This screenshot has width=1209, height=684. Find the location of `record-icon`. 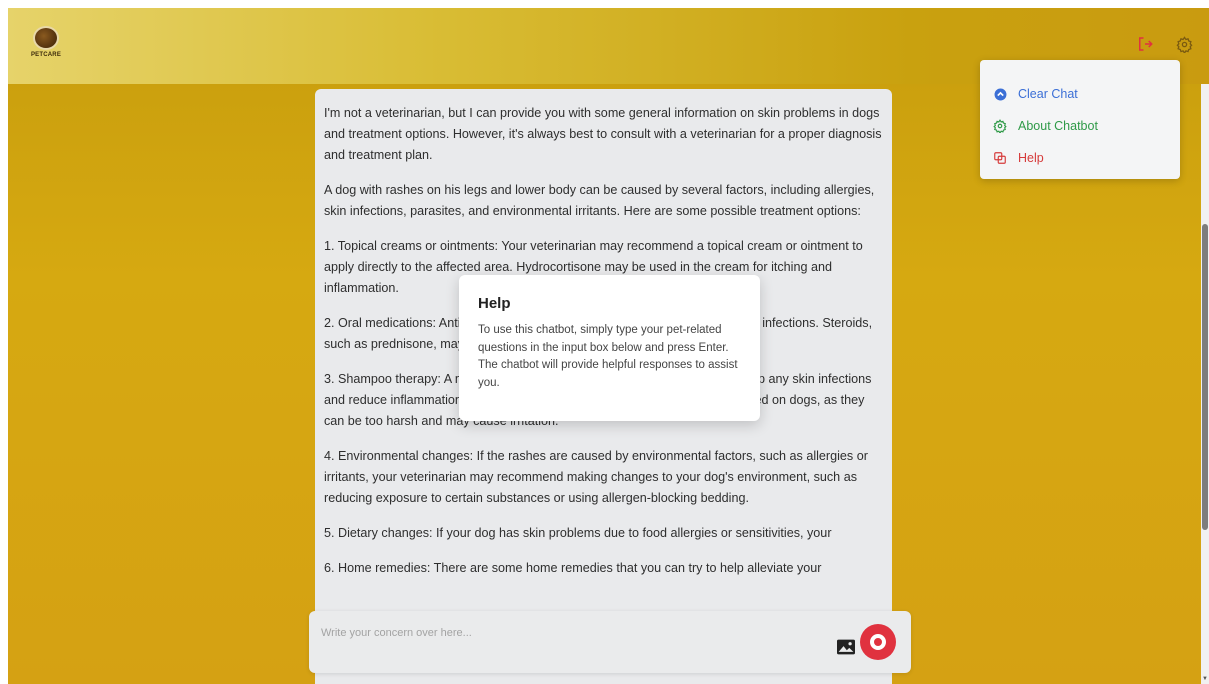

record-icon is located at coordinates (878, 642).